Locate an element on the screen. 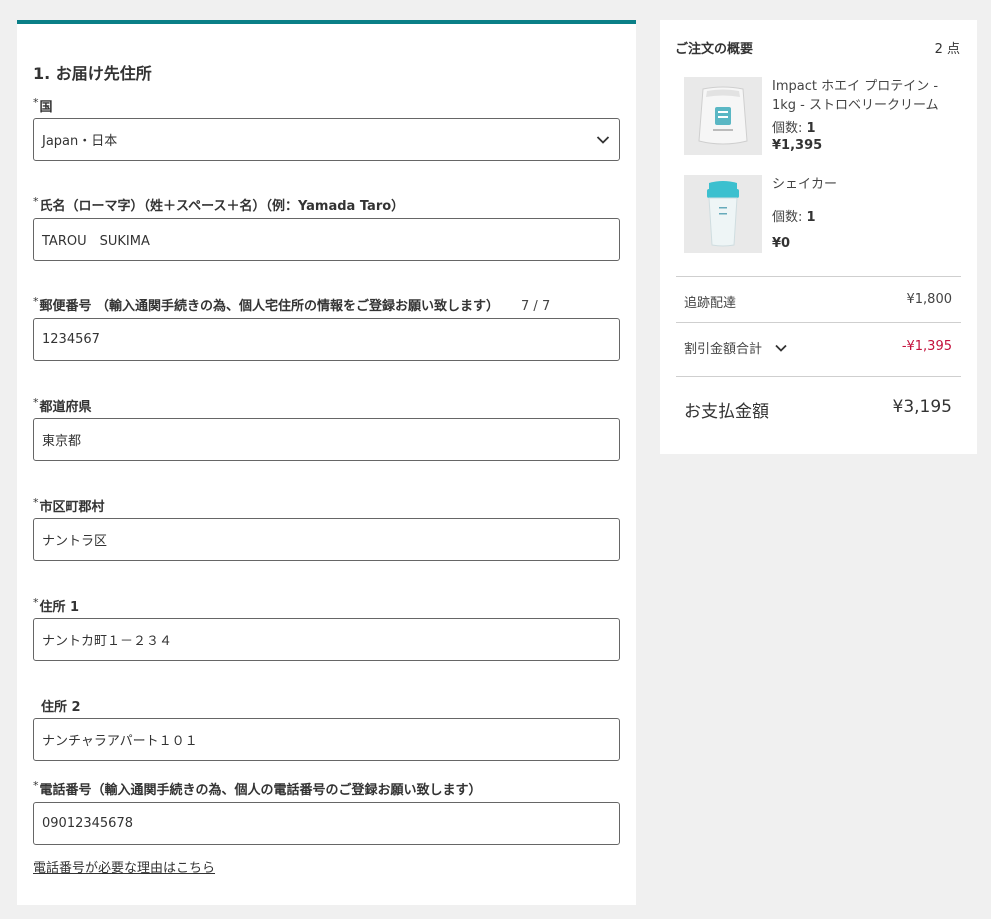 The image size is (991, 919). required-mark: * is located at coordinates (36, 102).